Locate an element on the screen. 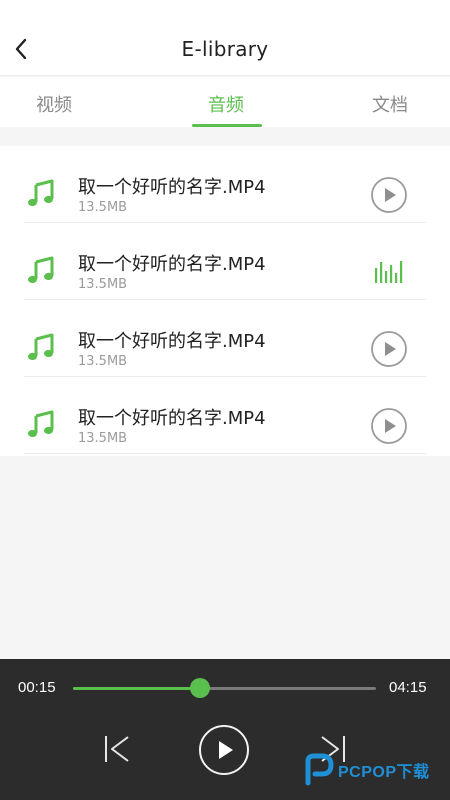 The image size is (450, 800). progress-fill is located at coordinates (137, 688).